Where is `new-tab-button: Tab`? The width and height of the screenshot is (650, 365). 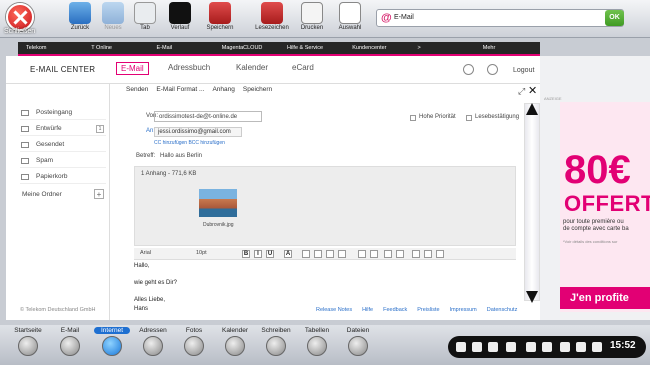 new-tab-button: Tab is located at coordinates (145, 19).